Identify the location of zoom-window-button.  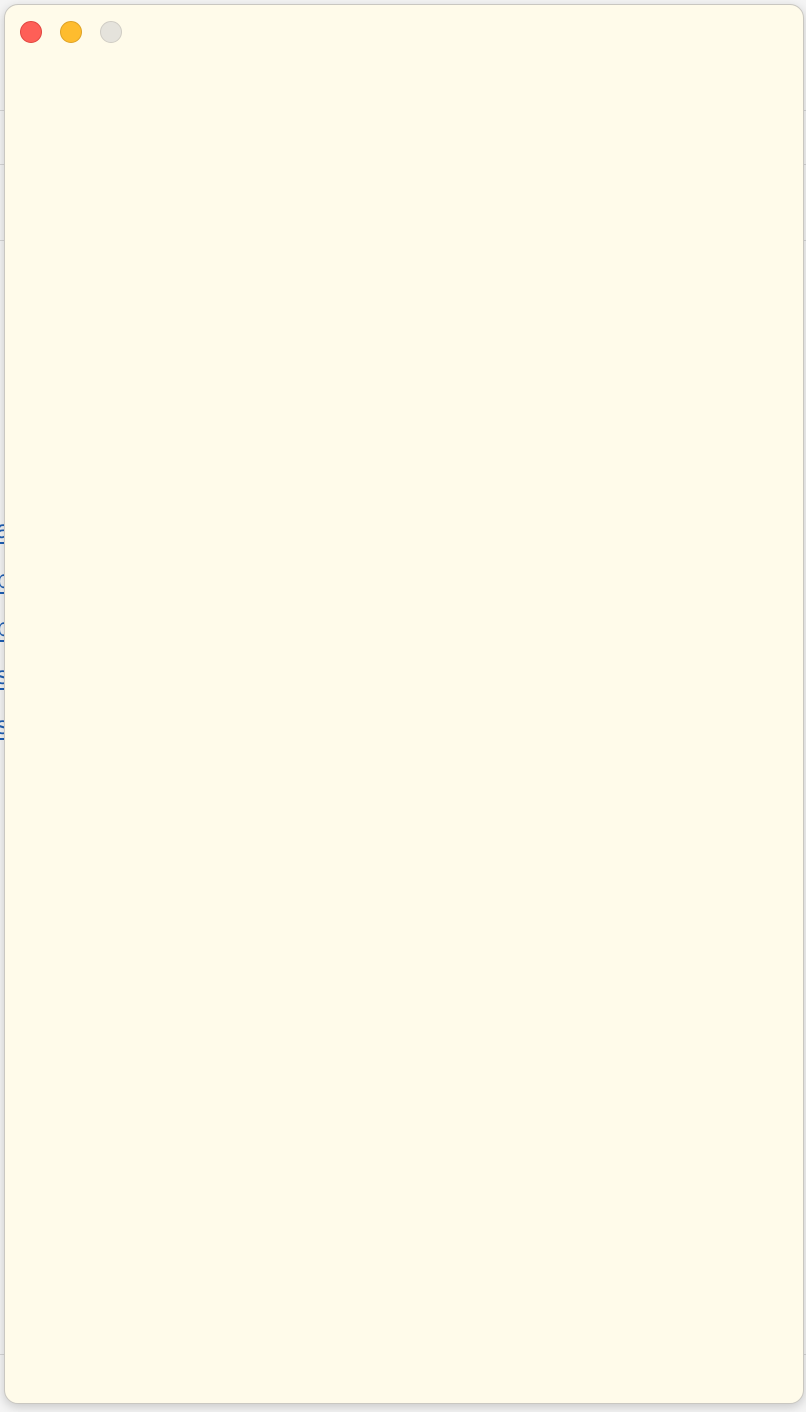
(111, 32).